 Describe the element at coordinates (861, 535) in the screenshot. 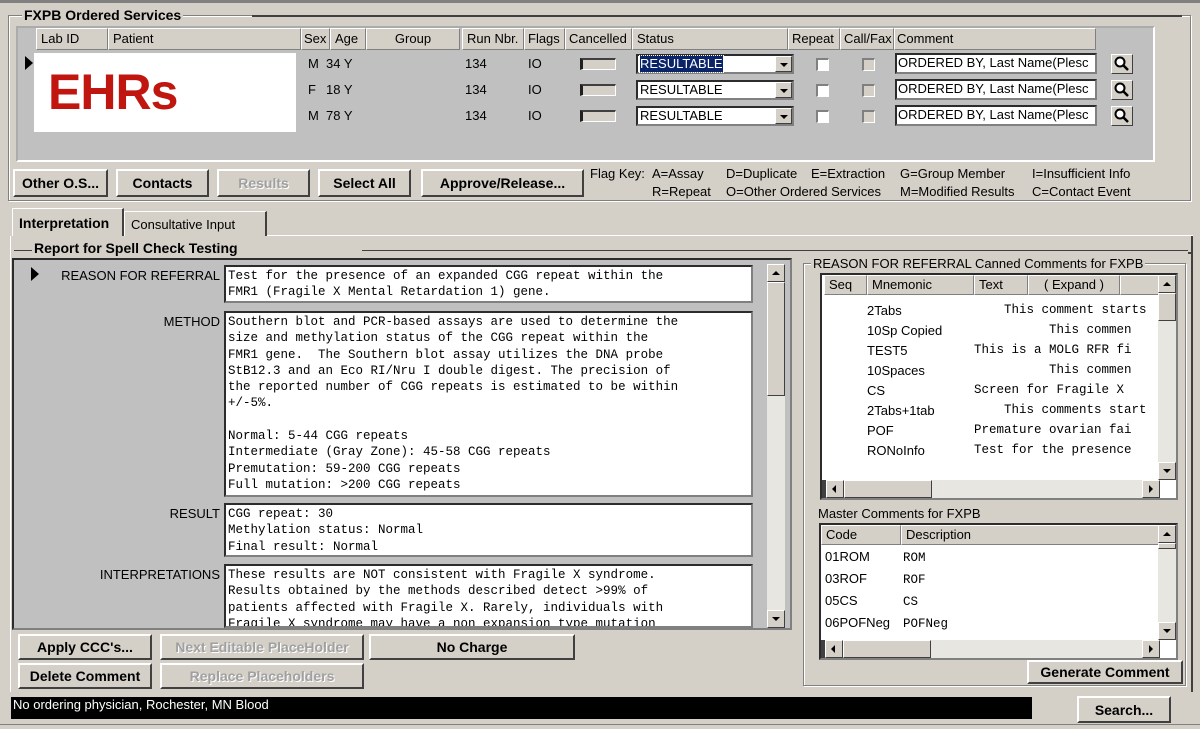

I see `col-code: Code` at that location.